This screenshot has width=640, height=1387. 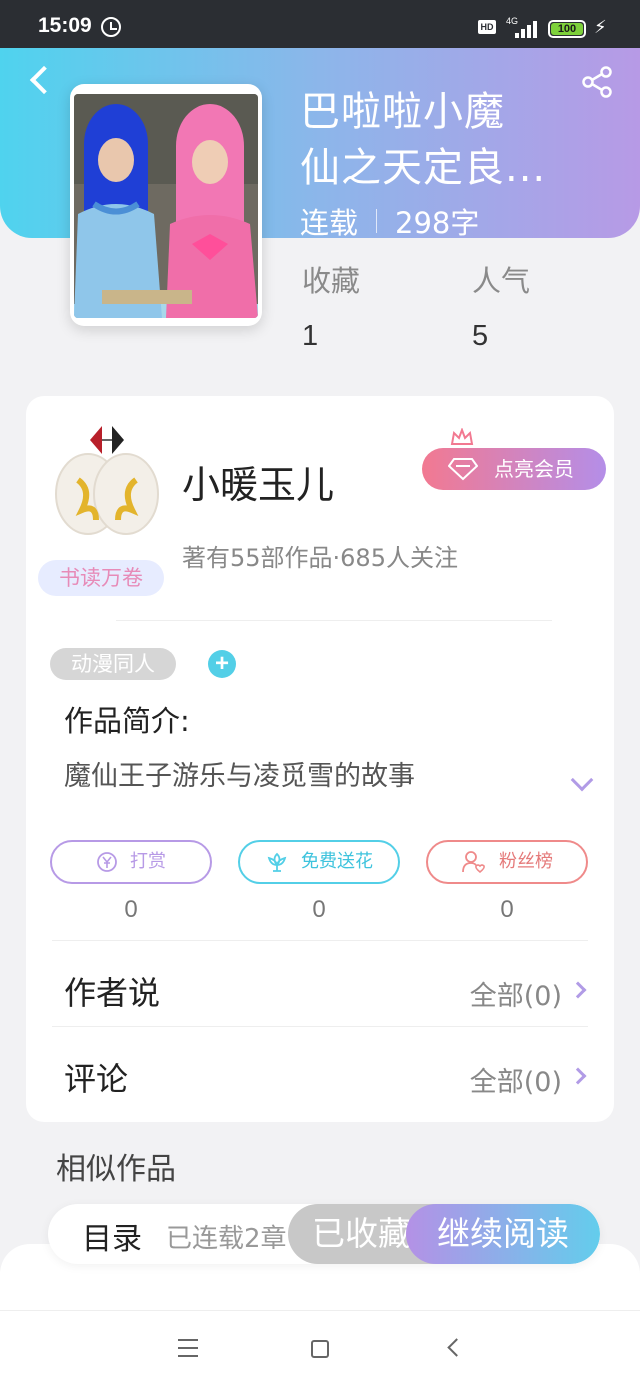 What do you see at coordinates (222, 664) in the screenshot?
I see `add-tag-button: +` at bounding box center [222, 664].